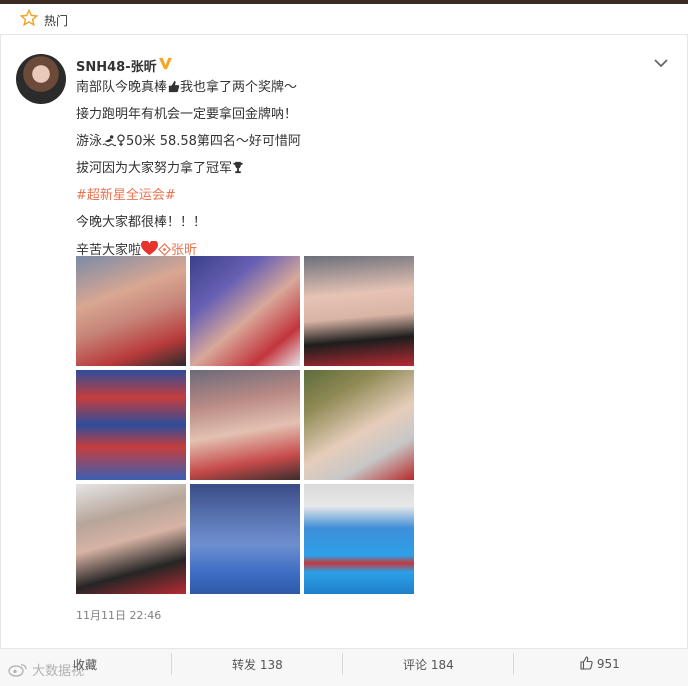 Image resolution: width=688 pixels, height=686 pixels. I want to click on thumbs-up-icon, so click(586, 663).